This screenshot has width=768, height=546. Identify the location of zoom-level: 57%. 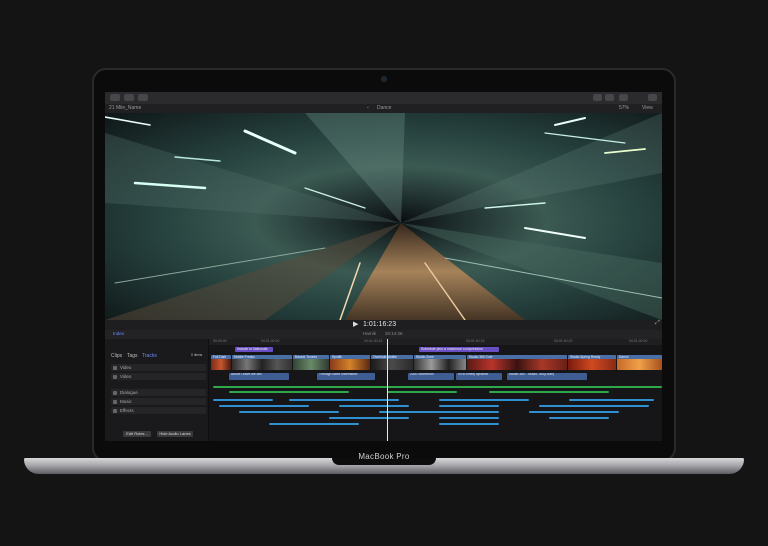
(624, 108).